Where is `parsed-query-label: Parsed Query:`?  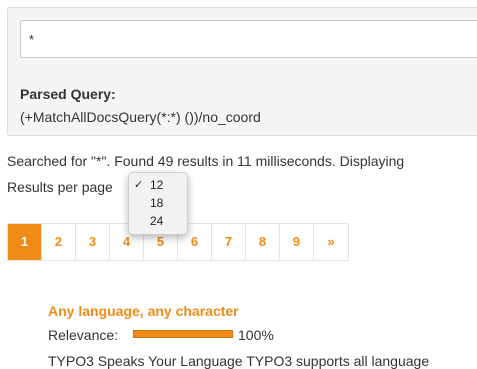 parsed-query-label: Parsed Query: is located at coordinates (68, 94).